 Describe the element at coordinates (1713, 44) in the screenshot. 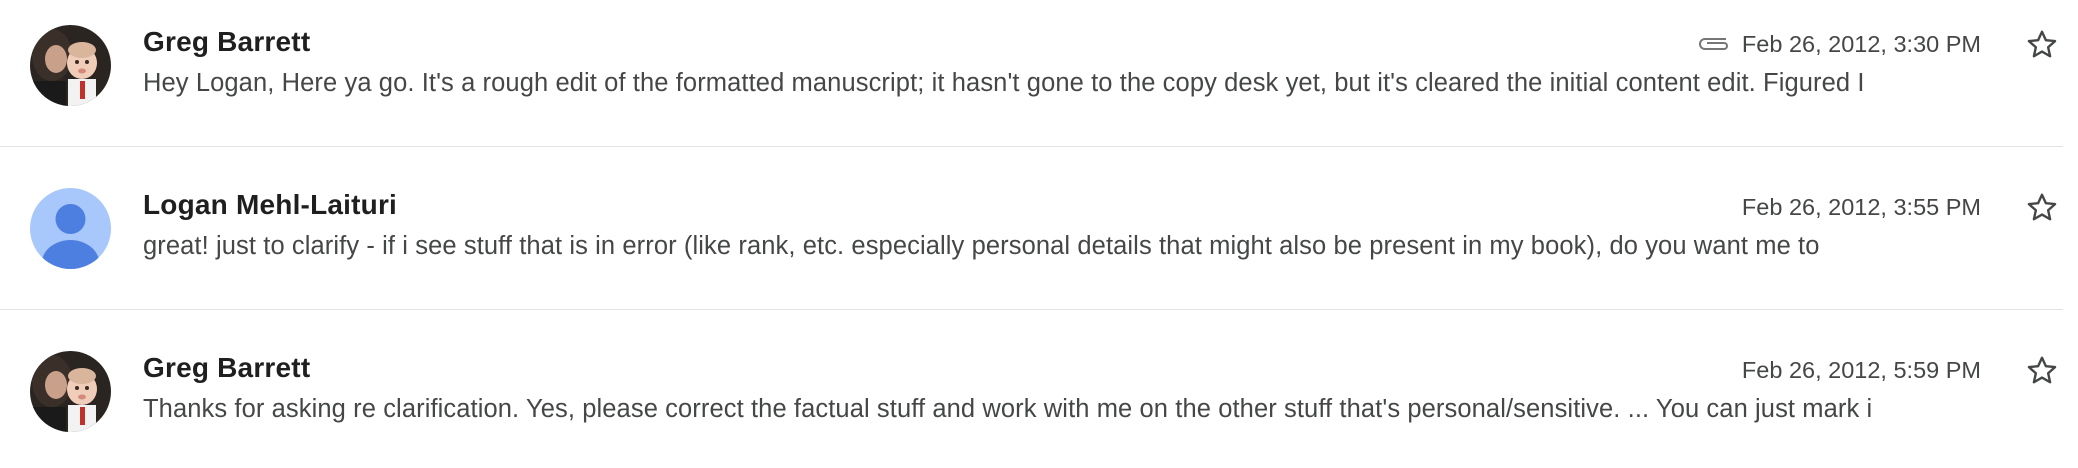

I see `attachment-icon` at that location.